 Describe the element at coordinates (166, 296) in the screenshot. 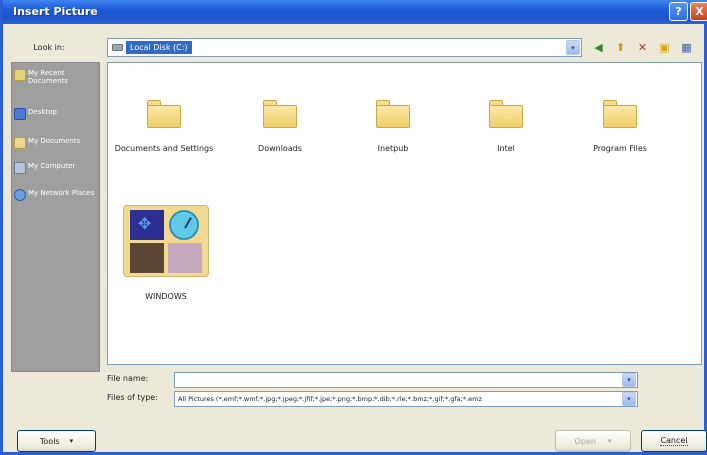

I see `folder-name: WINDOWS` at that location.